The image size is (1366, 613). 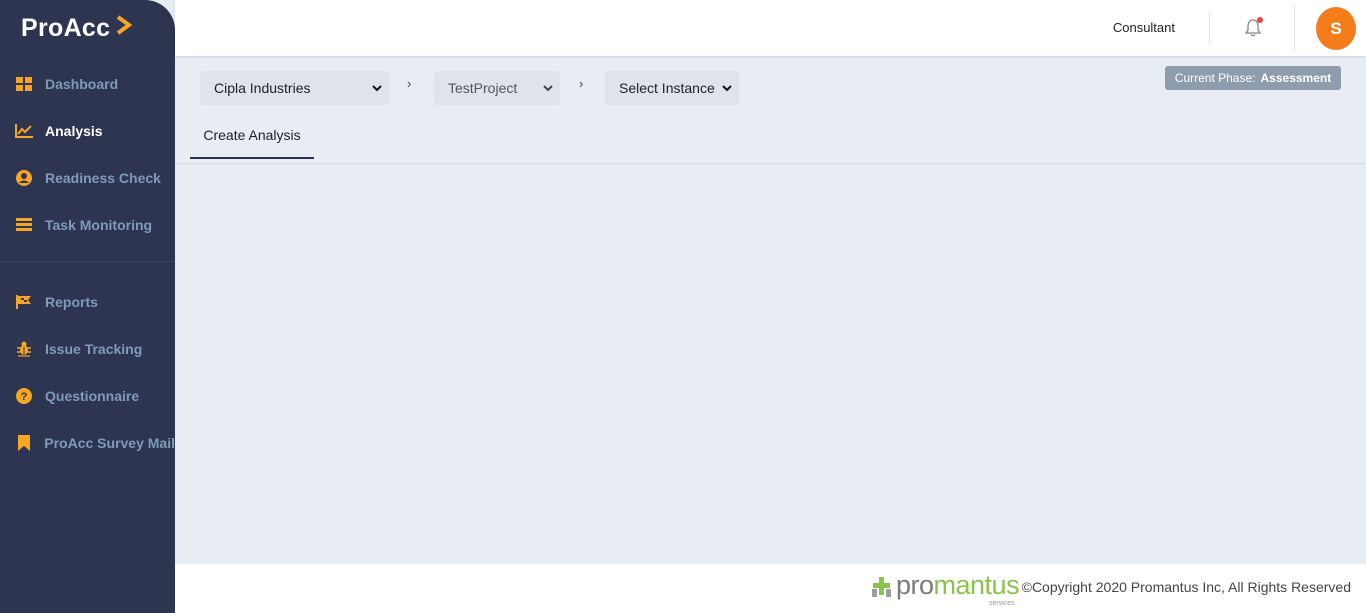 I want to click on question-circle-icon: ?, so click(x=24, y=396).